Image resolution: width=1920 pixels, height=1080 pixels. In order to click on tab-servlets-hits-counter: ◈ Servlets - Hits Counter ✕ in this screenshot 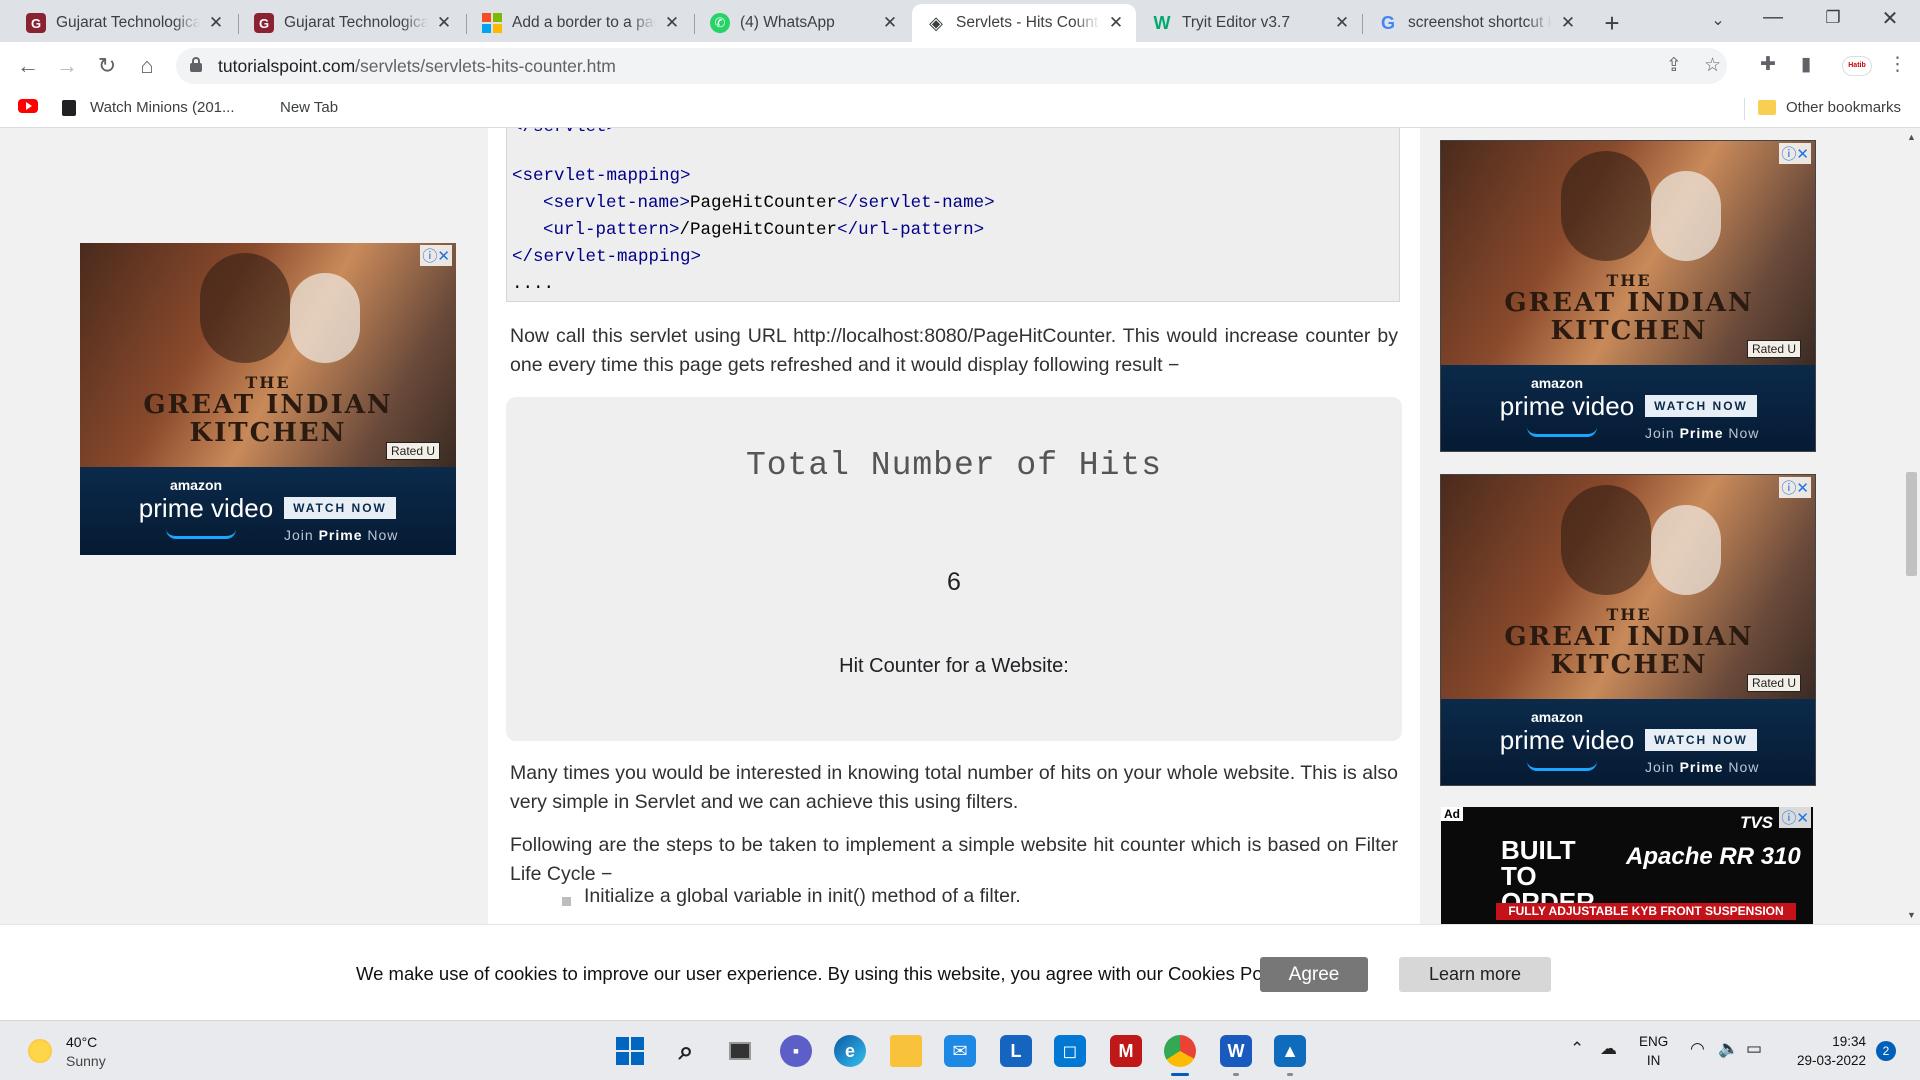, I will do `click(1024, 23)`.